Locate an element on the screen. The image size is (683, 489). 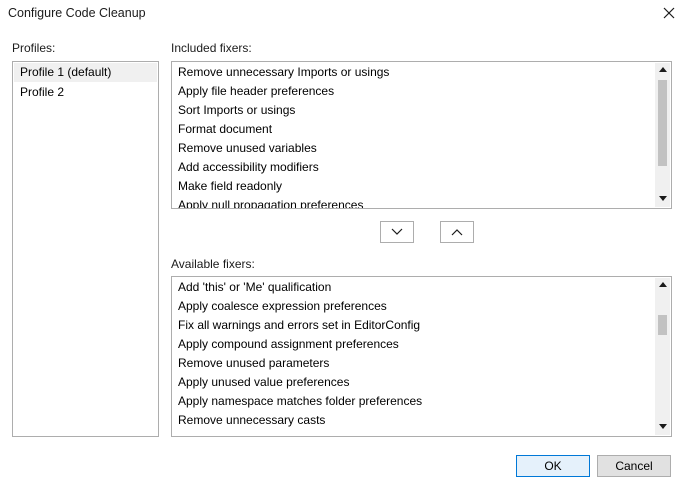
close-icon is located at coordinates (669, 13).